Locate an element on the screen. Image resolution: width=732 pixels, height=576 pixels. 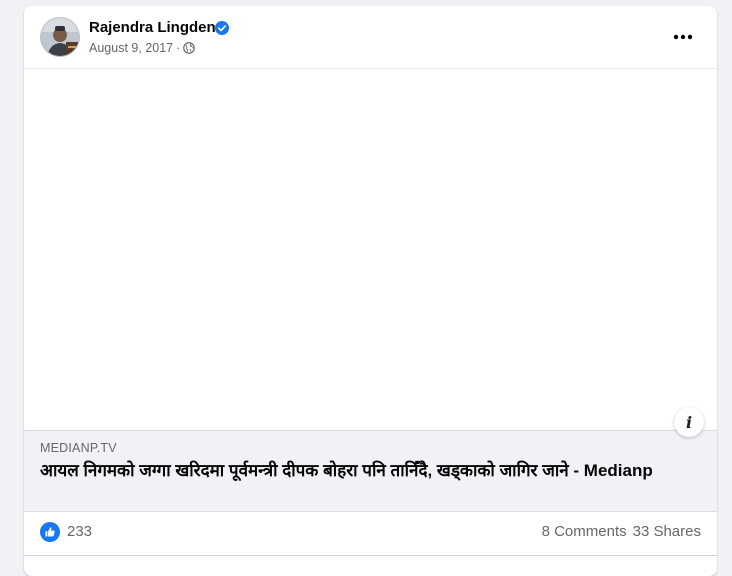
comments-count: 8 Comments is located at coordinates (584, 531).